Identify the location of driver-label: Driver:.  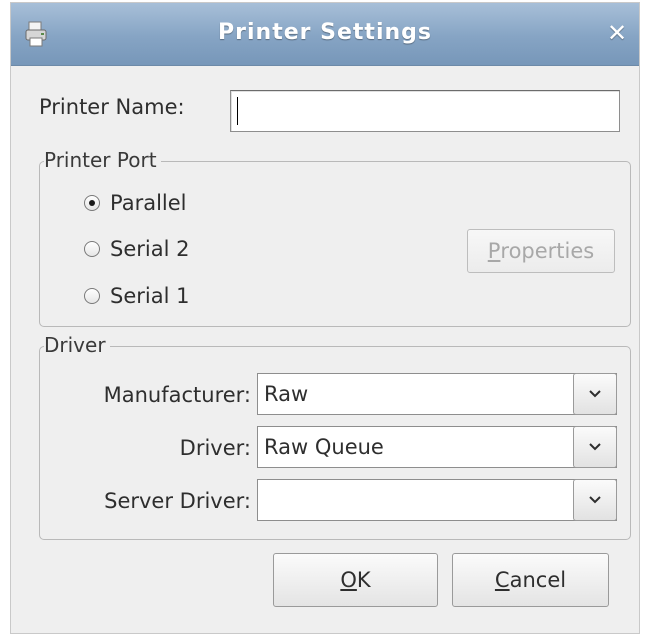
(215, 448).